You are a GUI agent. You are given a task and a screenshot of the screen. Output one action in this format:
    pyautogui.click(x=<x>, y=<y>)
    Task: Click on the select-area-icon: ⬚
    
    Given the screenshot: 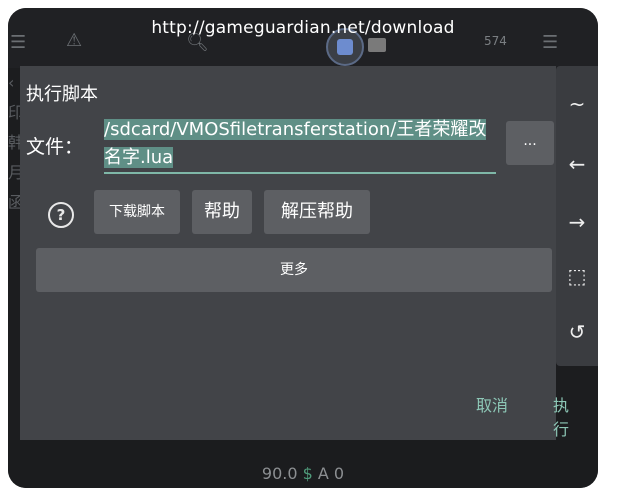 What is the action you would take?
    pyautogui.click(x=577, y=276)
    